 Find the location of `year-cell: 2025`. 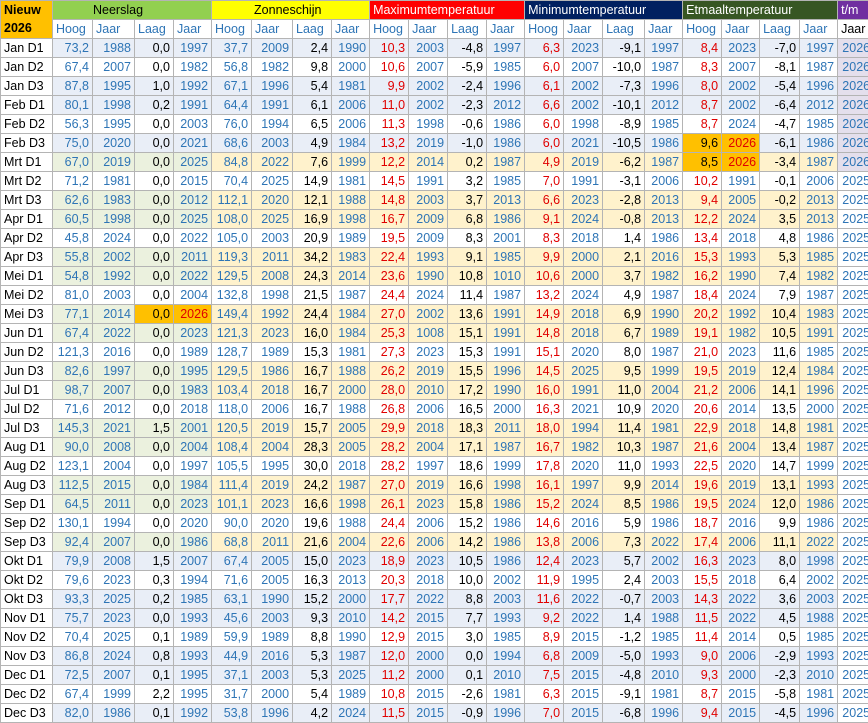

year-cell: 2025 is located at coordinates (114, 637).